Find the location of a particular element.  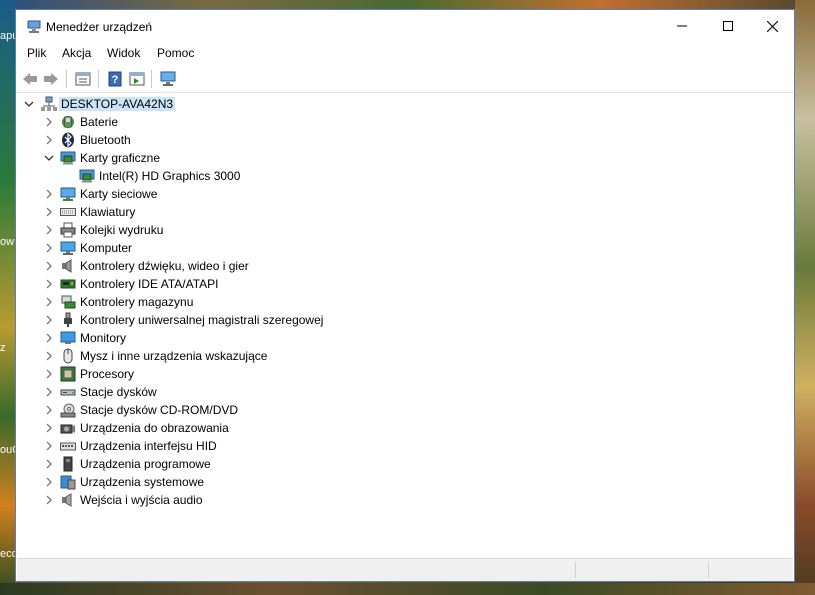

menu-help: Pomoc is located at coordinates (175, 53).